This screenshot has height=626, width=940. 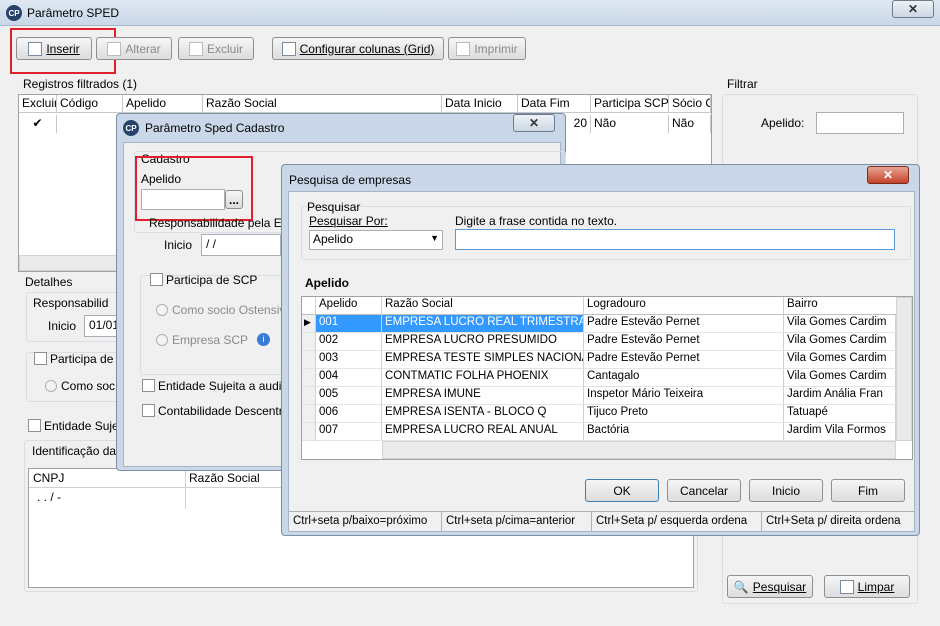 What do you see at coordinates (38, 103) in the screenshot?
I see `col-excluir: Excluir` at bounding box center [38, 103].